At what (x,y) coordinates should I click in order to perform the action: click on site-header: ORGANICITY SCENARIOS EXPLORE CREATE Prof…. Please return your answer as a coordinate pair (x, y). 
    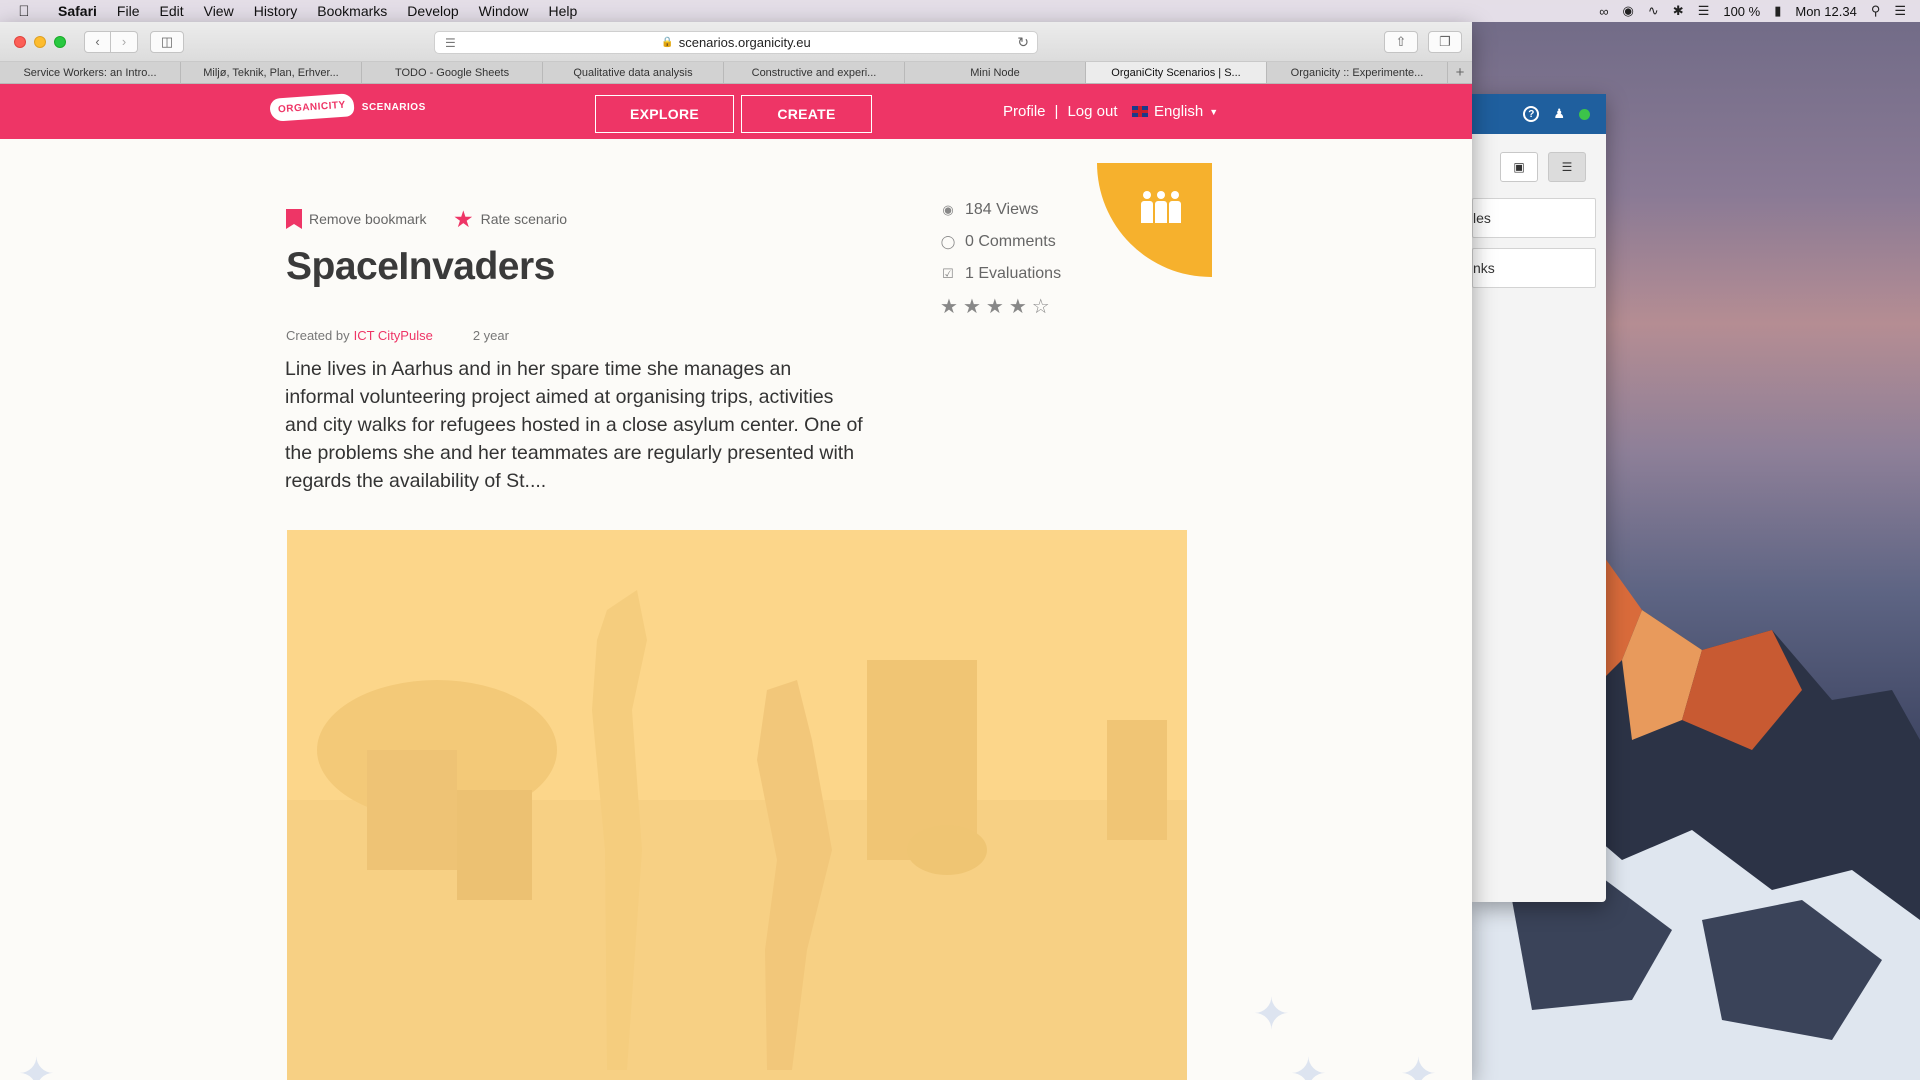
    Looking at the image, I should click on (736, 111).